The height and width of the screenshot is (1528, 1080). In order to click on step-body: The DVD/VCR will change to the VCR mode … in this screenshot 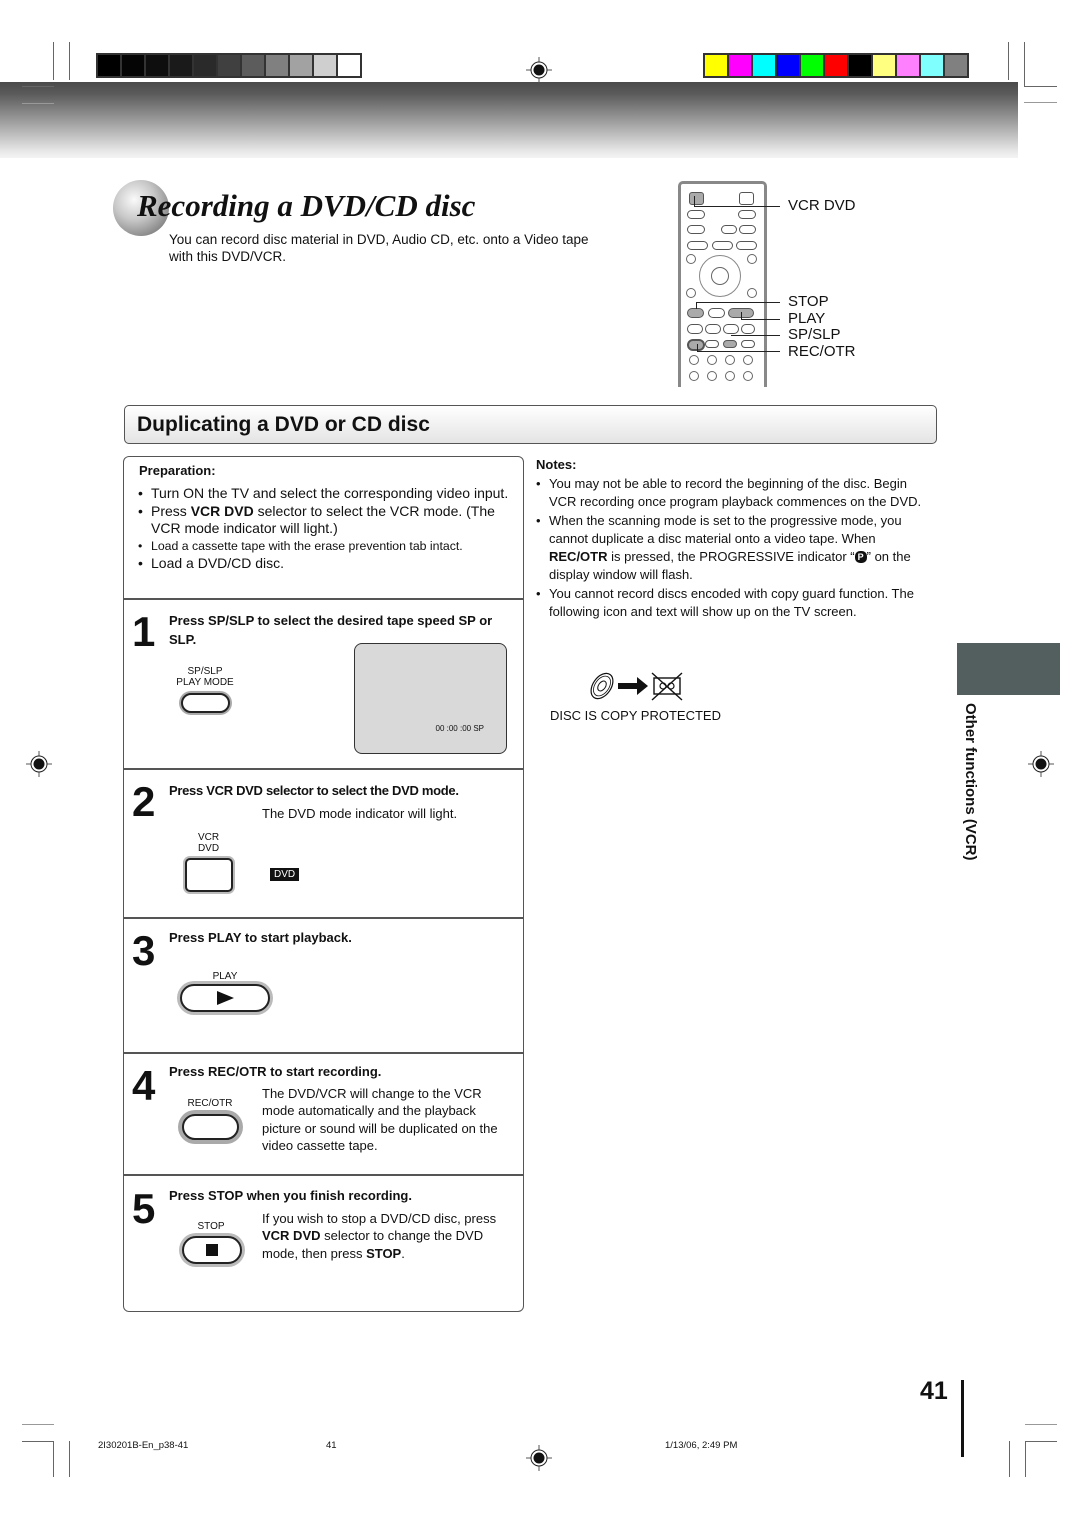, I will do `click(380, 1119)`.